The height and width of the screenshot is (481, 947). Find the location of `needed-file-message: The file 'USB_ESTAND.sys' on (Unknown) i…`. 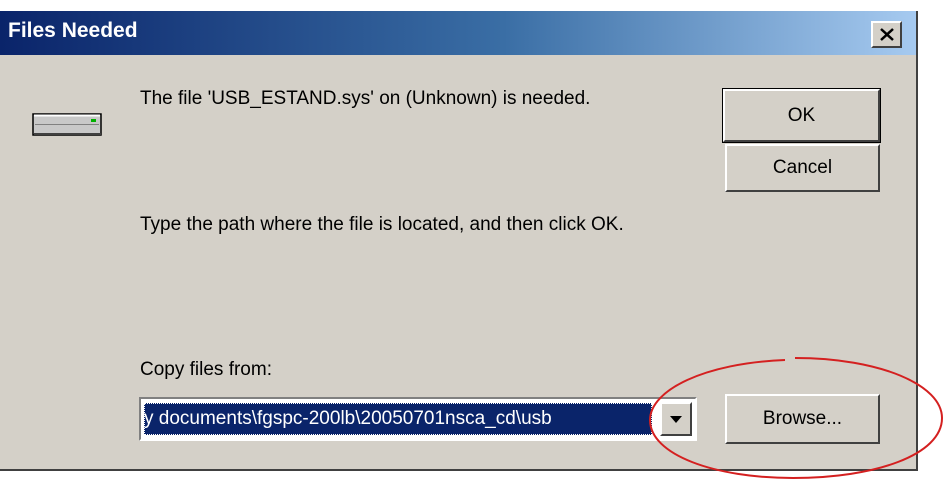

needed-file-message: The file 'USB_ESTAND.sys' on (Unknown) i… is located at coordinates (365, 98).